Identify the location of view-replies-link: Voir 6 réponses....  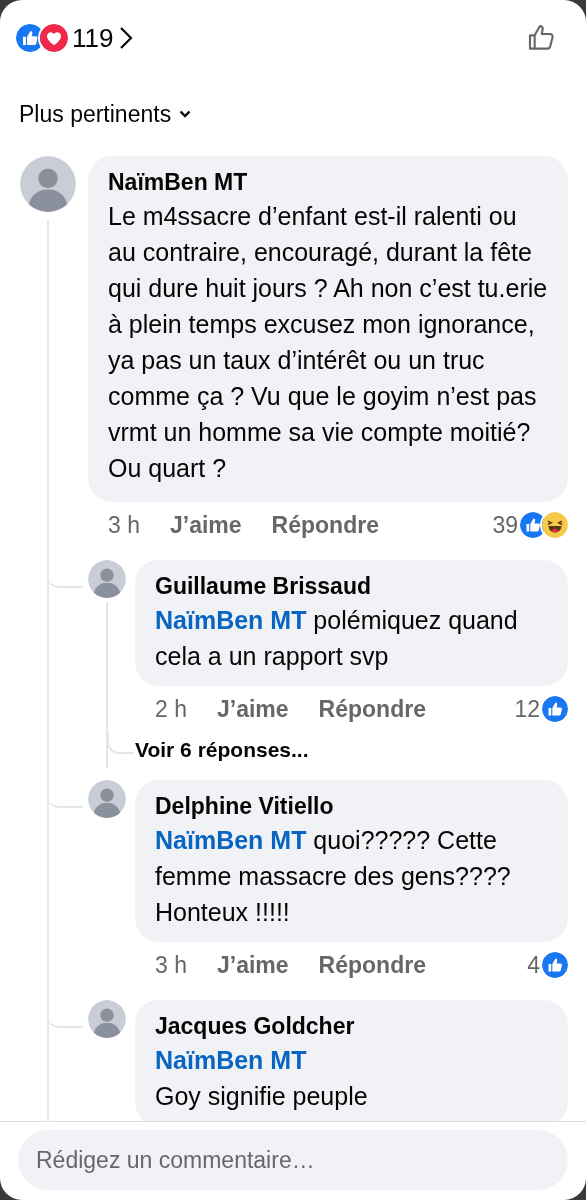
(222, 750).